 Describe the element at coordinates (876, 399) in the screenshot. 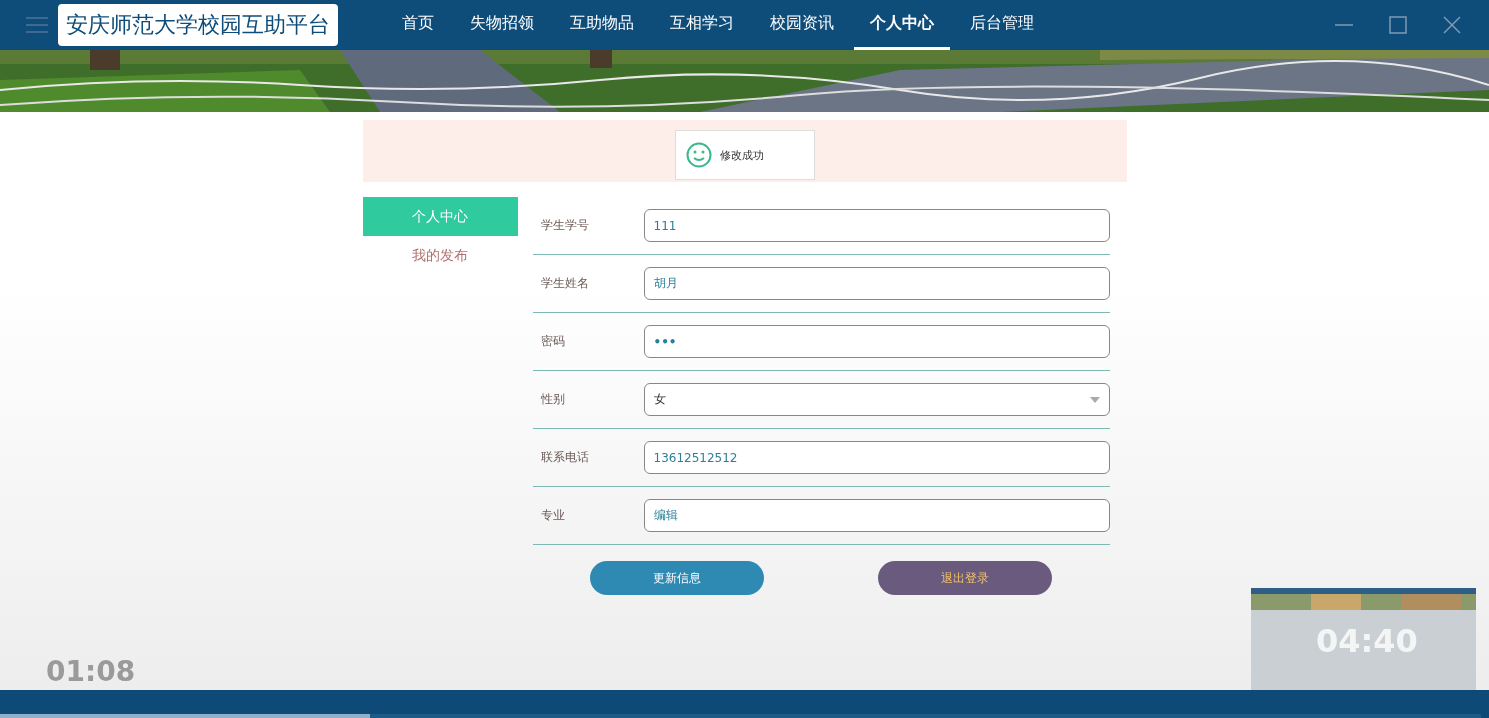

I see `select-field: 女` at that location.